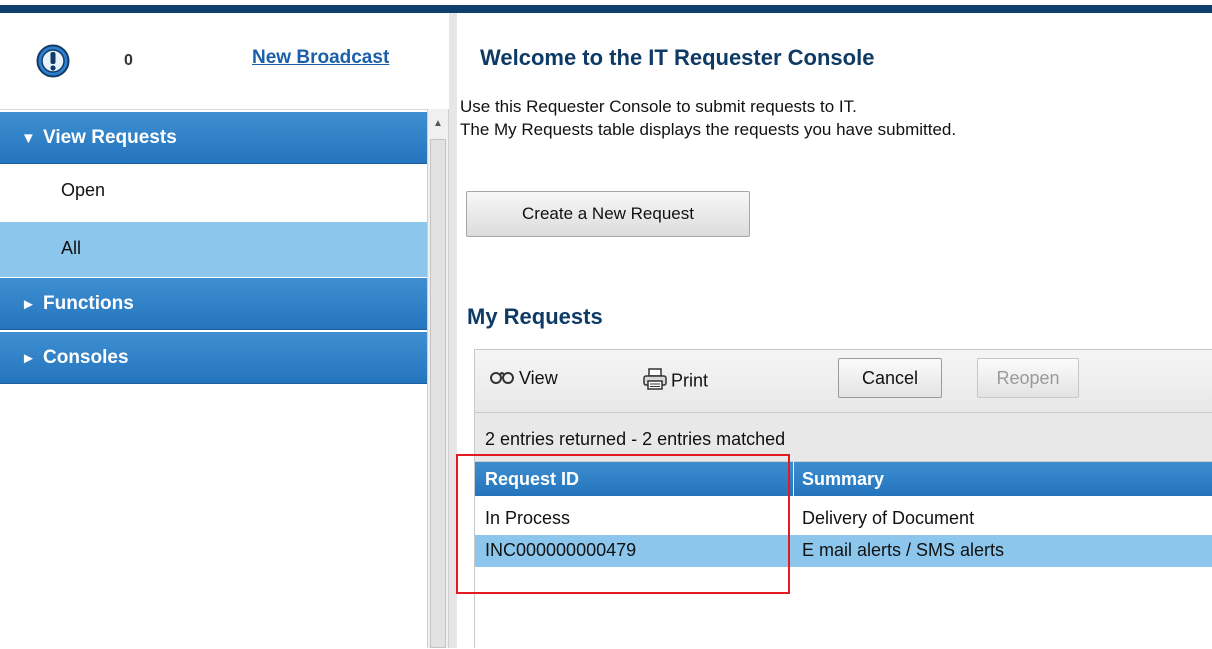 This screenshot has height=649, width=1212. Describe the element at coordinates (53, 61) in the screenshot. I see `broadcast-alert-icon` at that location.